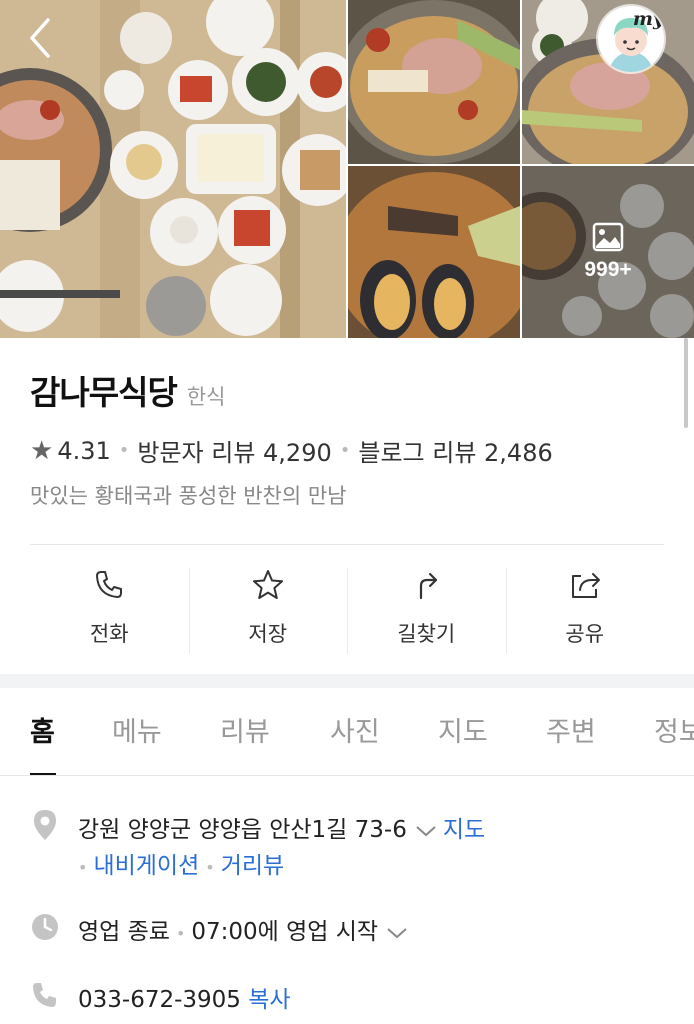  I want to click on address-links-row: • 내비게이션 • 거리뷰, so click(181, 863).